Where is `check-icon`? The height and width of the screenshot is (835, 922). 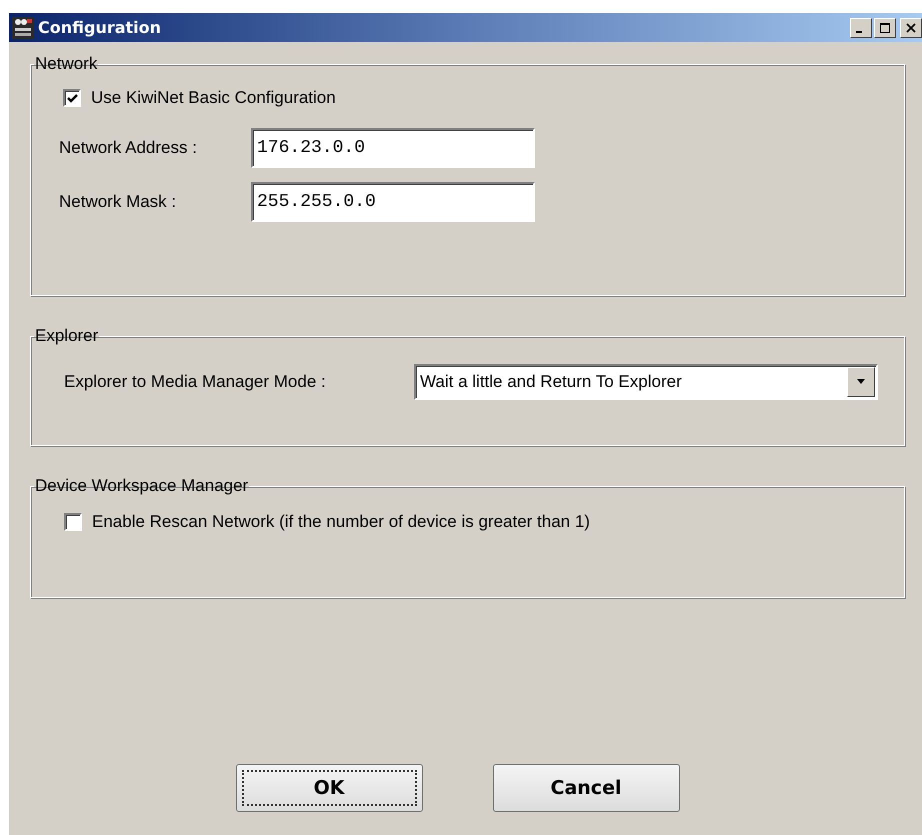 check-icon is located at coordinates (72, 98).